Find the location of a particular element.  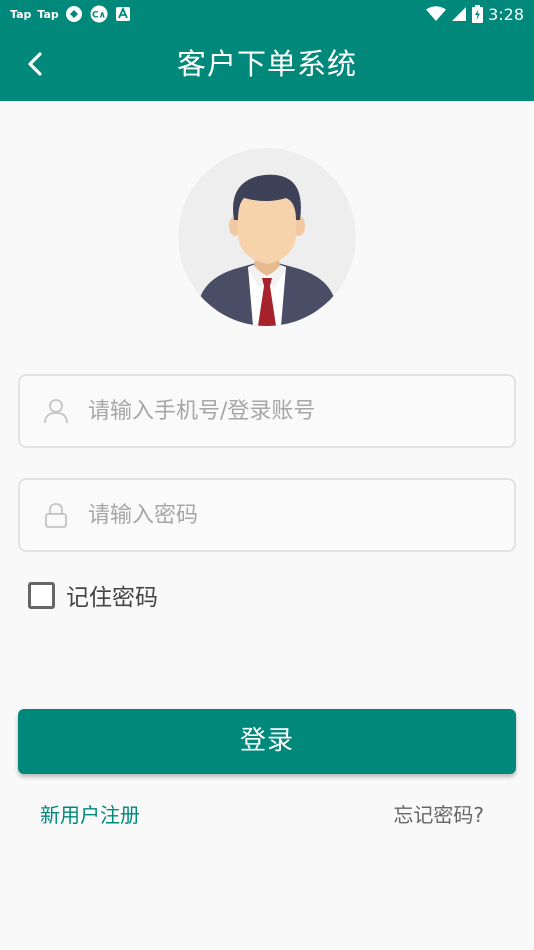

status-bar: Tap Tap C∧ 3:28 is located at coordinates (267, 14).